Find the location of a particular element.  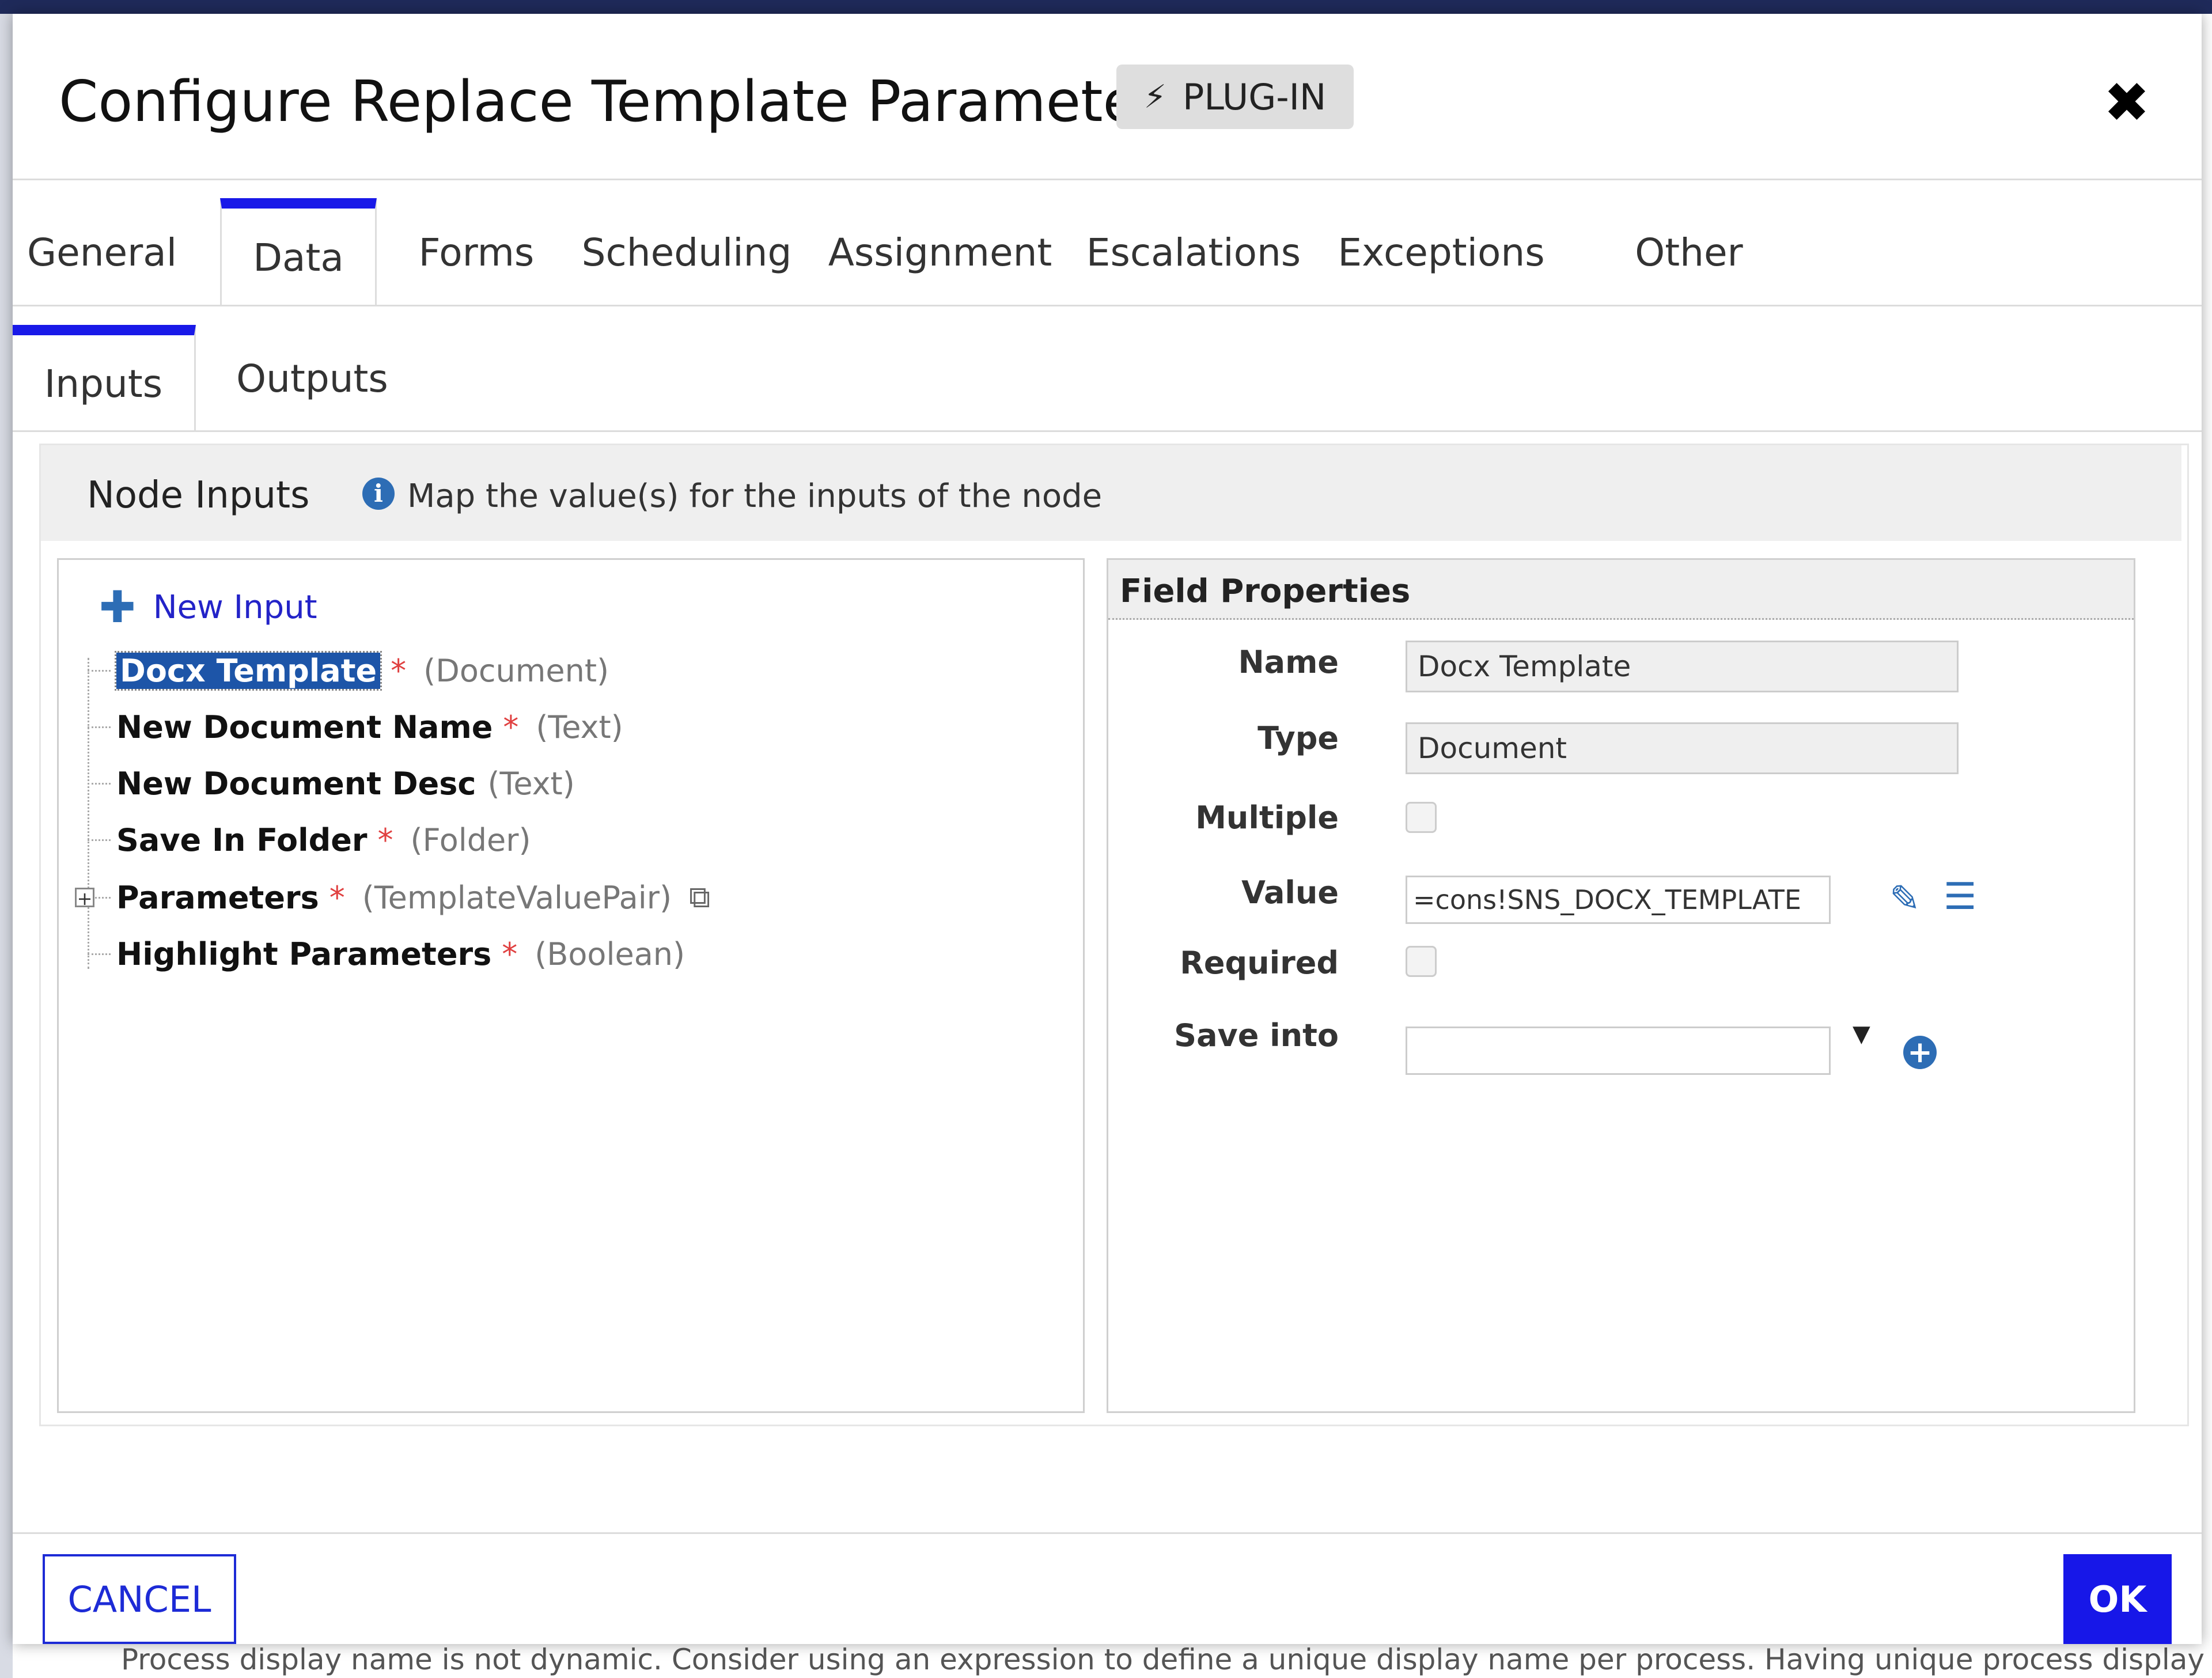

tree-item-highlight-parameters: Highlight Parameters * (Boolean) is located at coordinates (386, 954).